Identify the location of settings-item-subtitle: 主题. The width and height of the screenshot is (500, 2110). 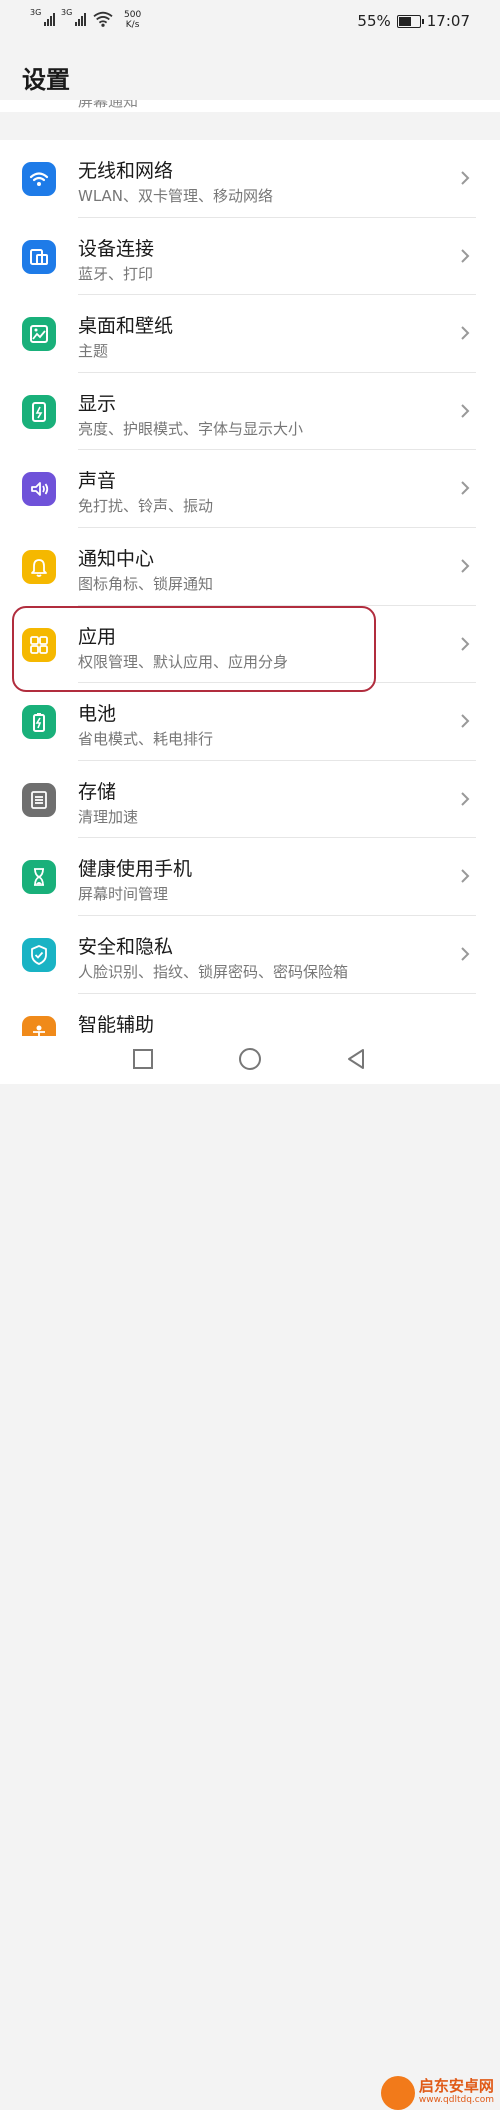
(93, 351).